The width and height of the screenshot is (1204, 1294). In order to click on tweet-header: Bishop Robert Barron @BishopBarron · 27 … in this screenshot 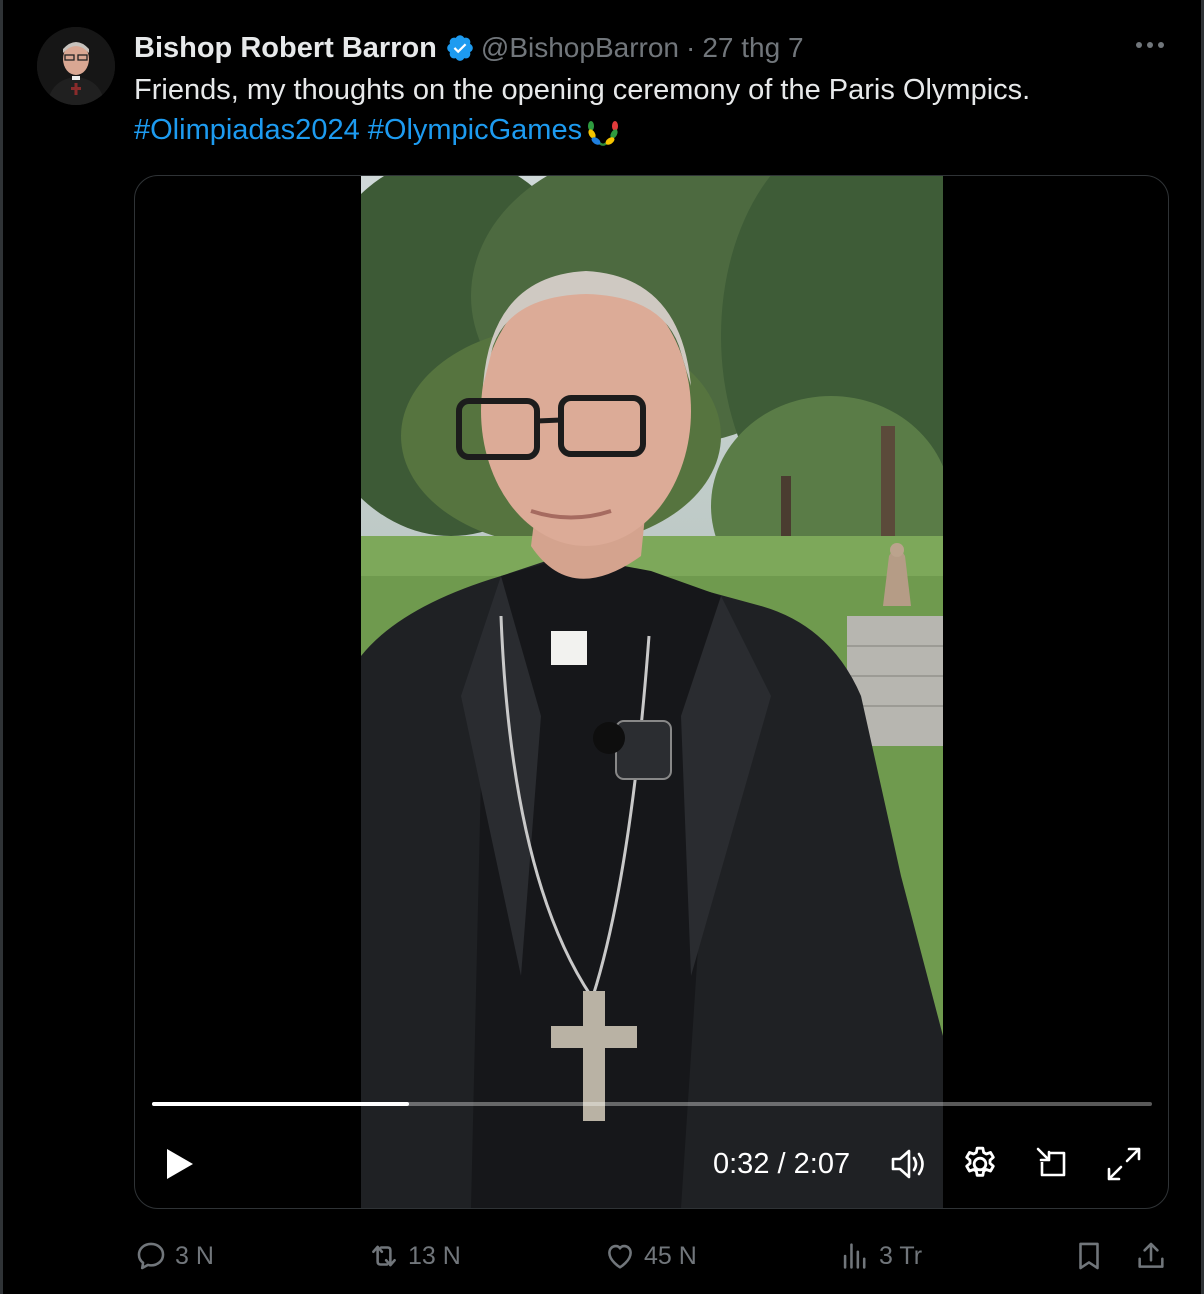, I will do `click(469, 48)`.